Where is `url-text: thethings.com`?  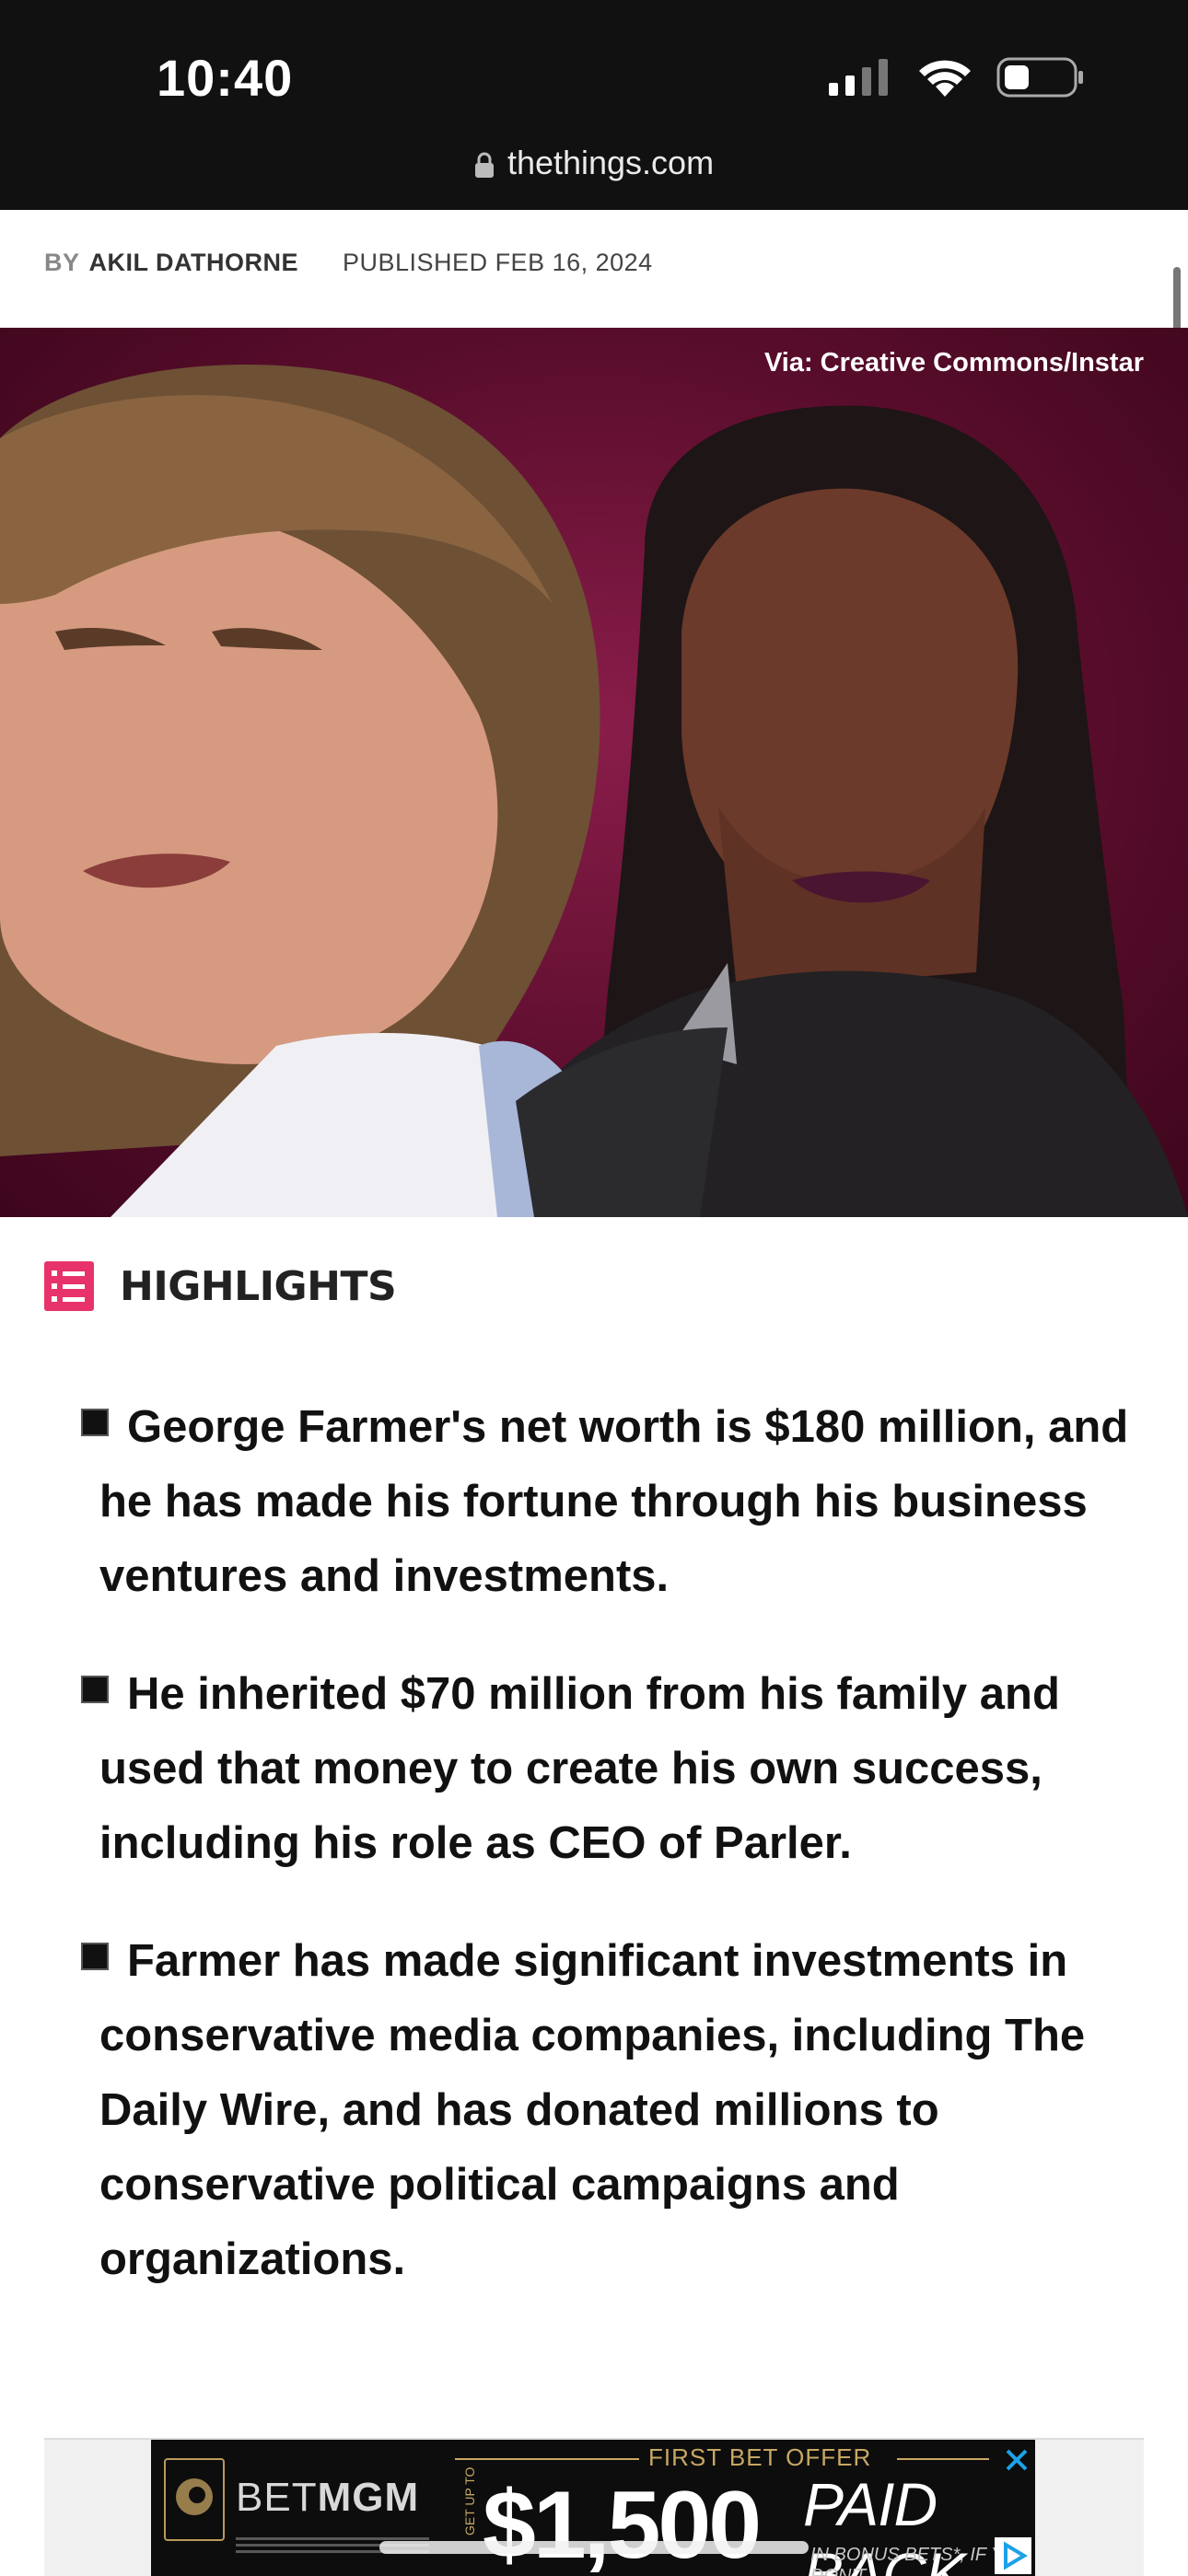
url-text: thethings.com is located at coordinates (611, 162).